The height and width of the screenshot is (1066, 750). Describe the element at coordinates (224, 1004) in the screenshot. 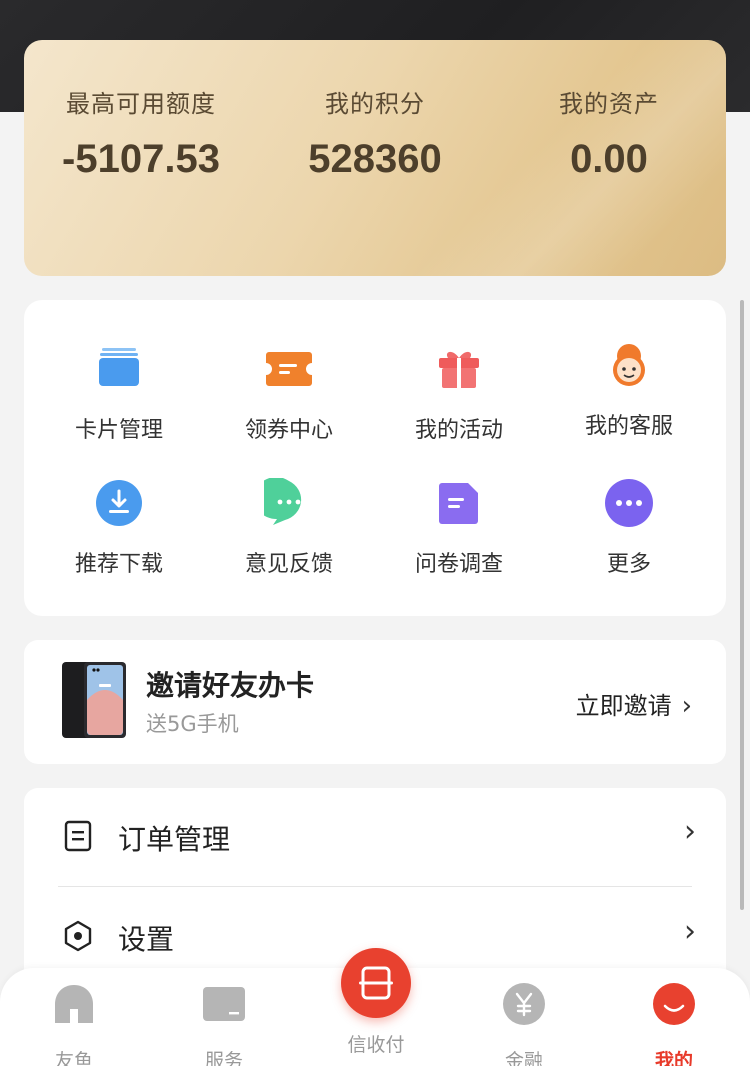

I see `service-icon` at that location.